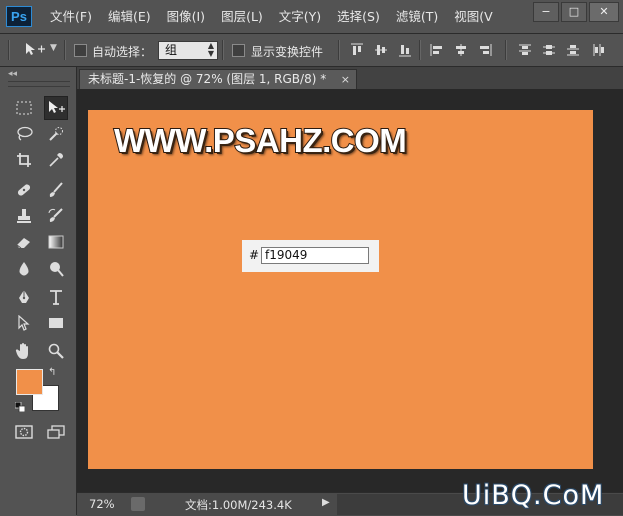 This screenshot has width=623, height=516. Describe the element at coordinates (24, 134) in the screenshot. I see `lasso-tool-icon` at that location.